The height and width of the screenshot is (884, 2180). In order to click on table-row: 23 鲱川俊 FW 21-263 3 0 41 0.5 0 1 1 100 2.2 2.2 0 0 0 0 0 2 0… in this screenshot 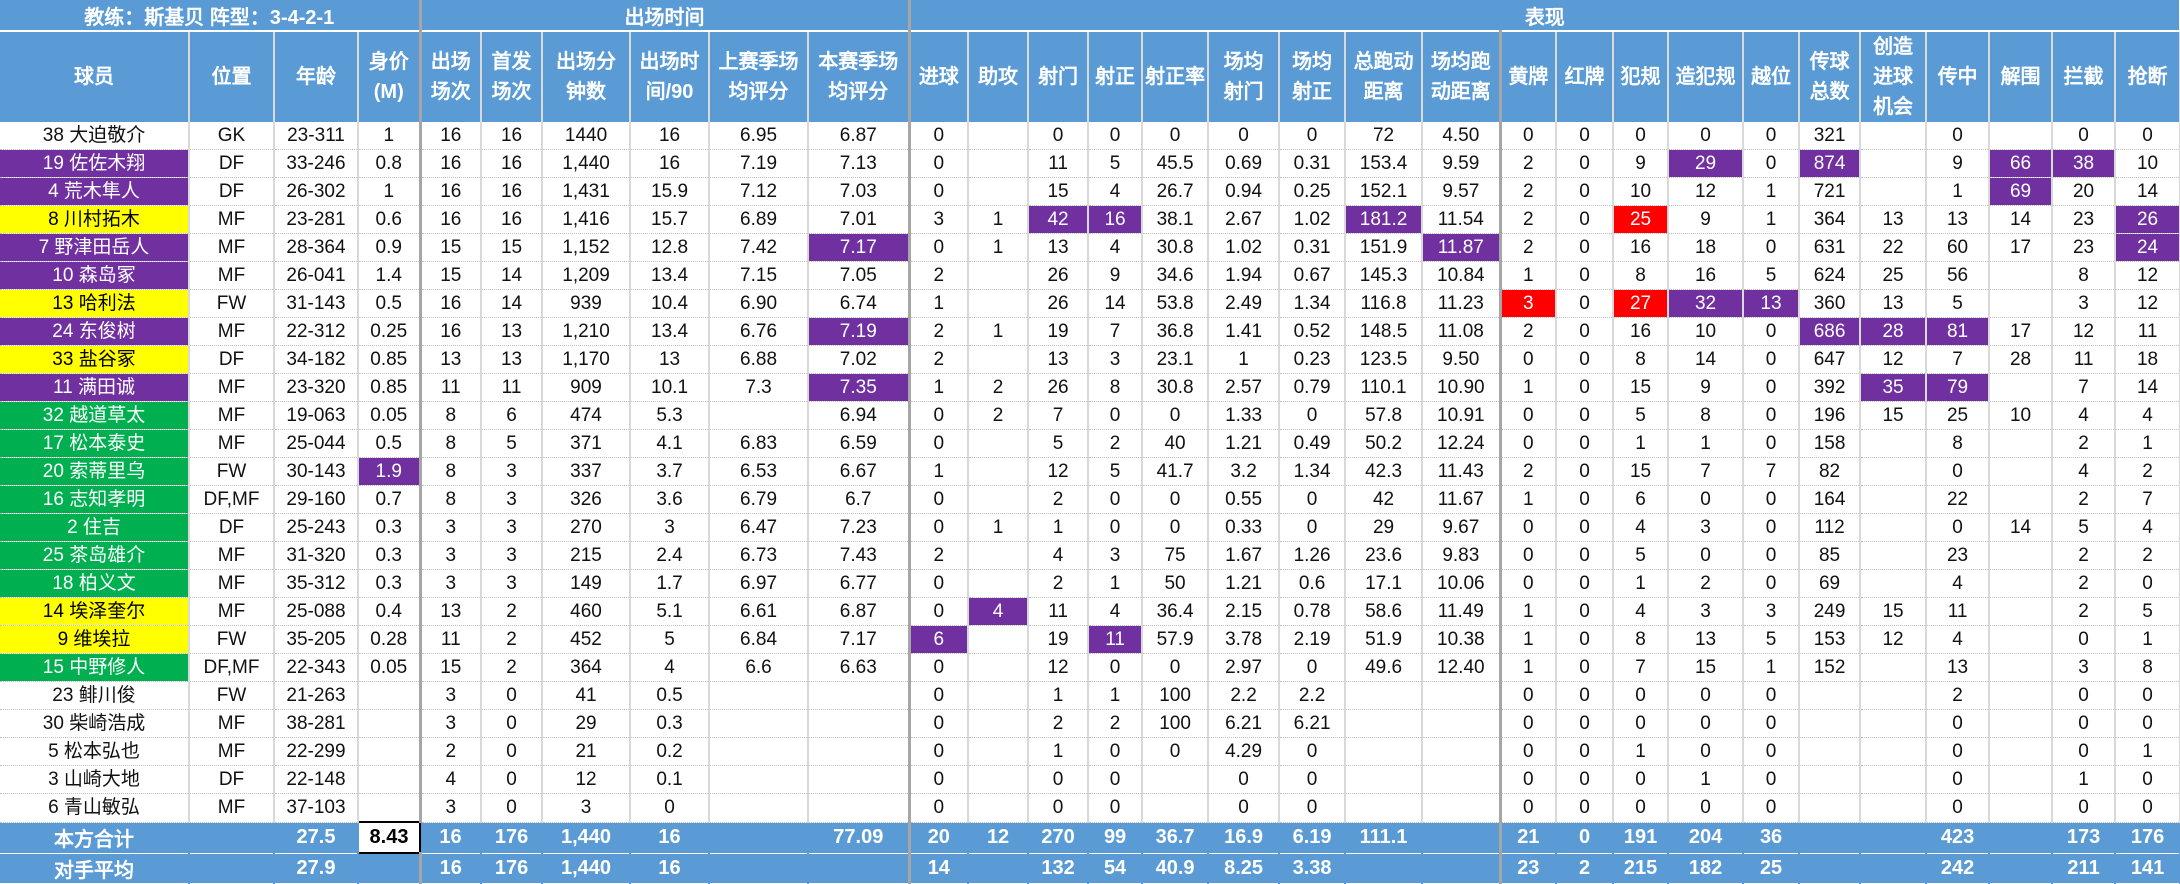, I will do `click(1090, 695)`.